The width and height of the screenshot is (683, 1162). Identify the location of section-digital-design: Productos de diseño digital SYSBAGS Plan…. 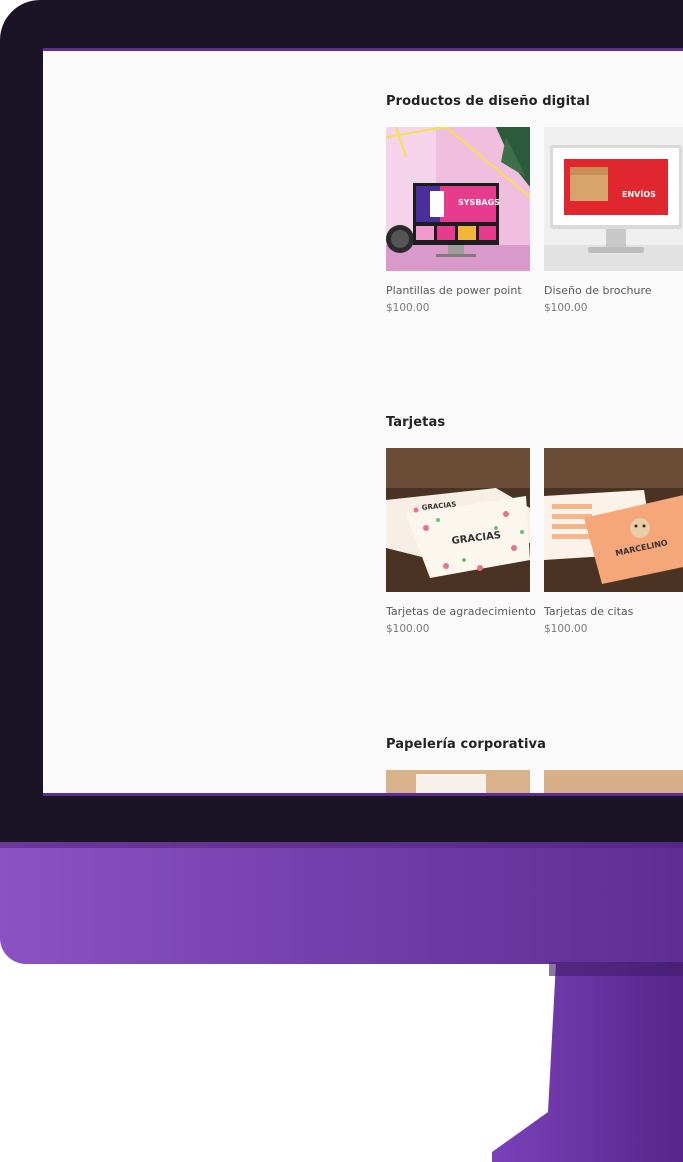
(534, 204).